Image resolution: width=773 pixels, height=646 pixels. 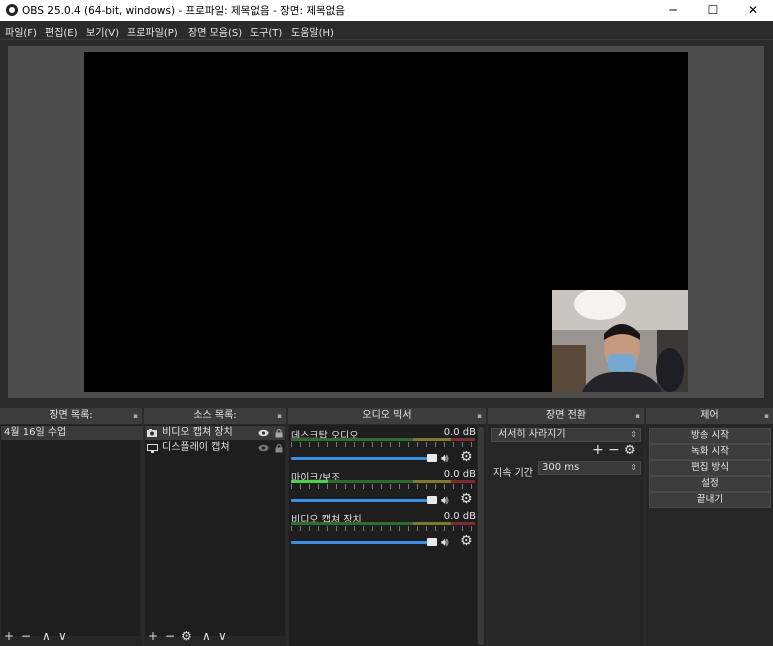 I want to click on scenes-dock: 장면 목록: ▪ 4월 16일 수업 + − ∧ ∨, so click(x=71, y=527).